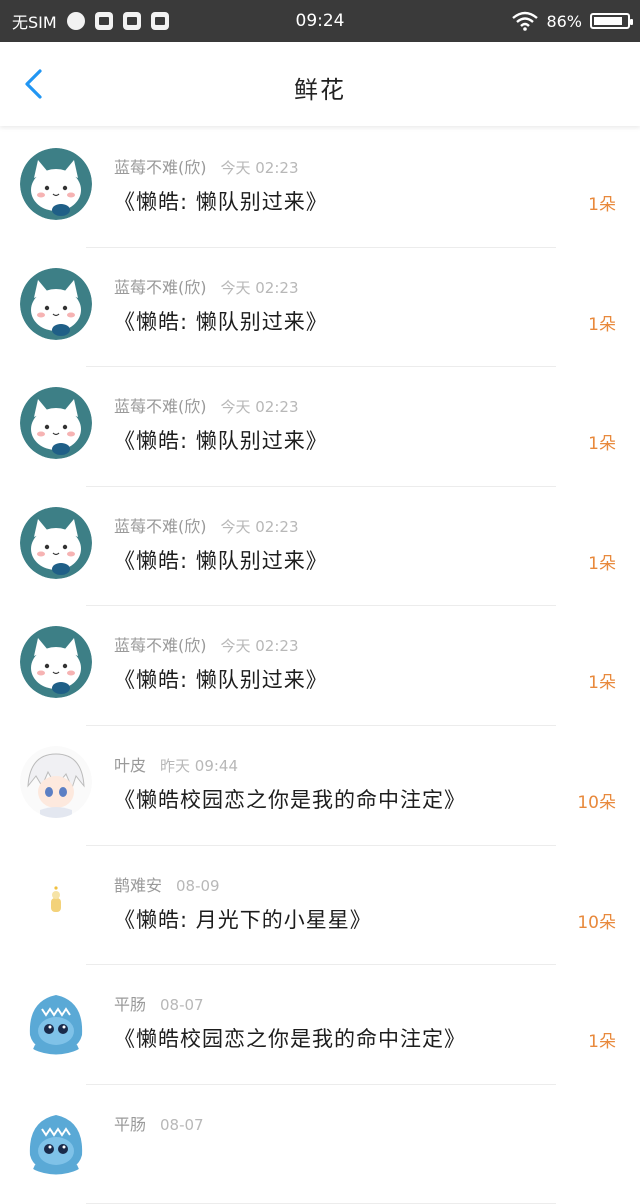  I want to click on battery-icon, so click(611, 21).